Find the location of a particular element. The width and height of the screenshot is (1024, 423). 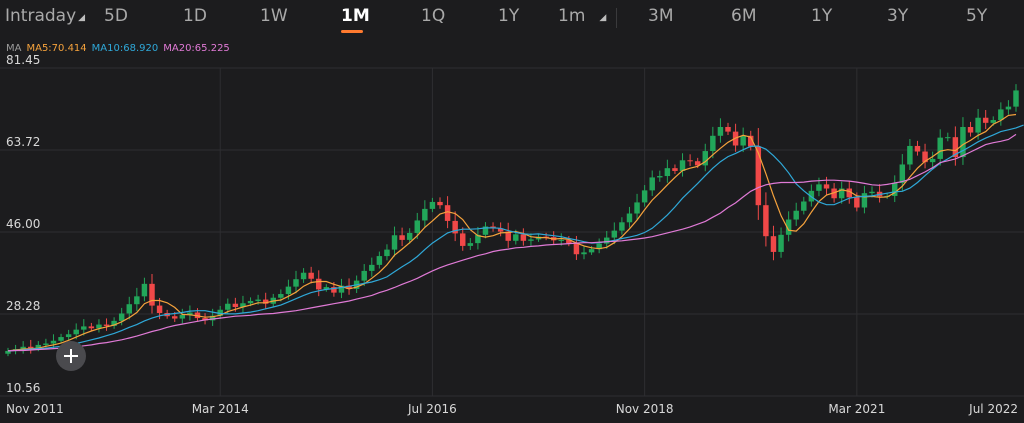

tab-5d: 5D is located at coordinates (116, 16).